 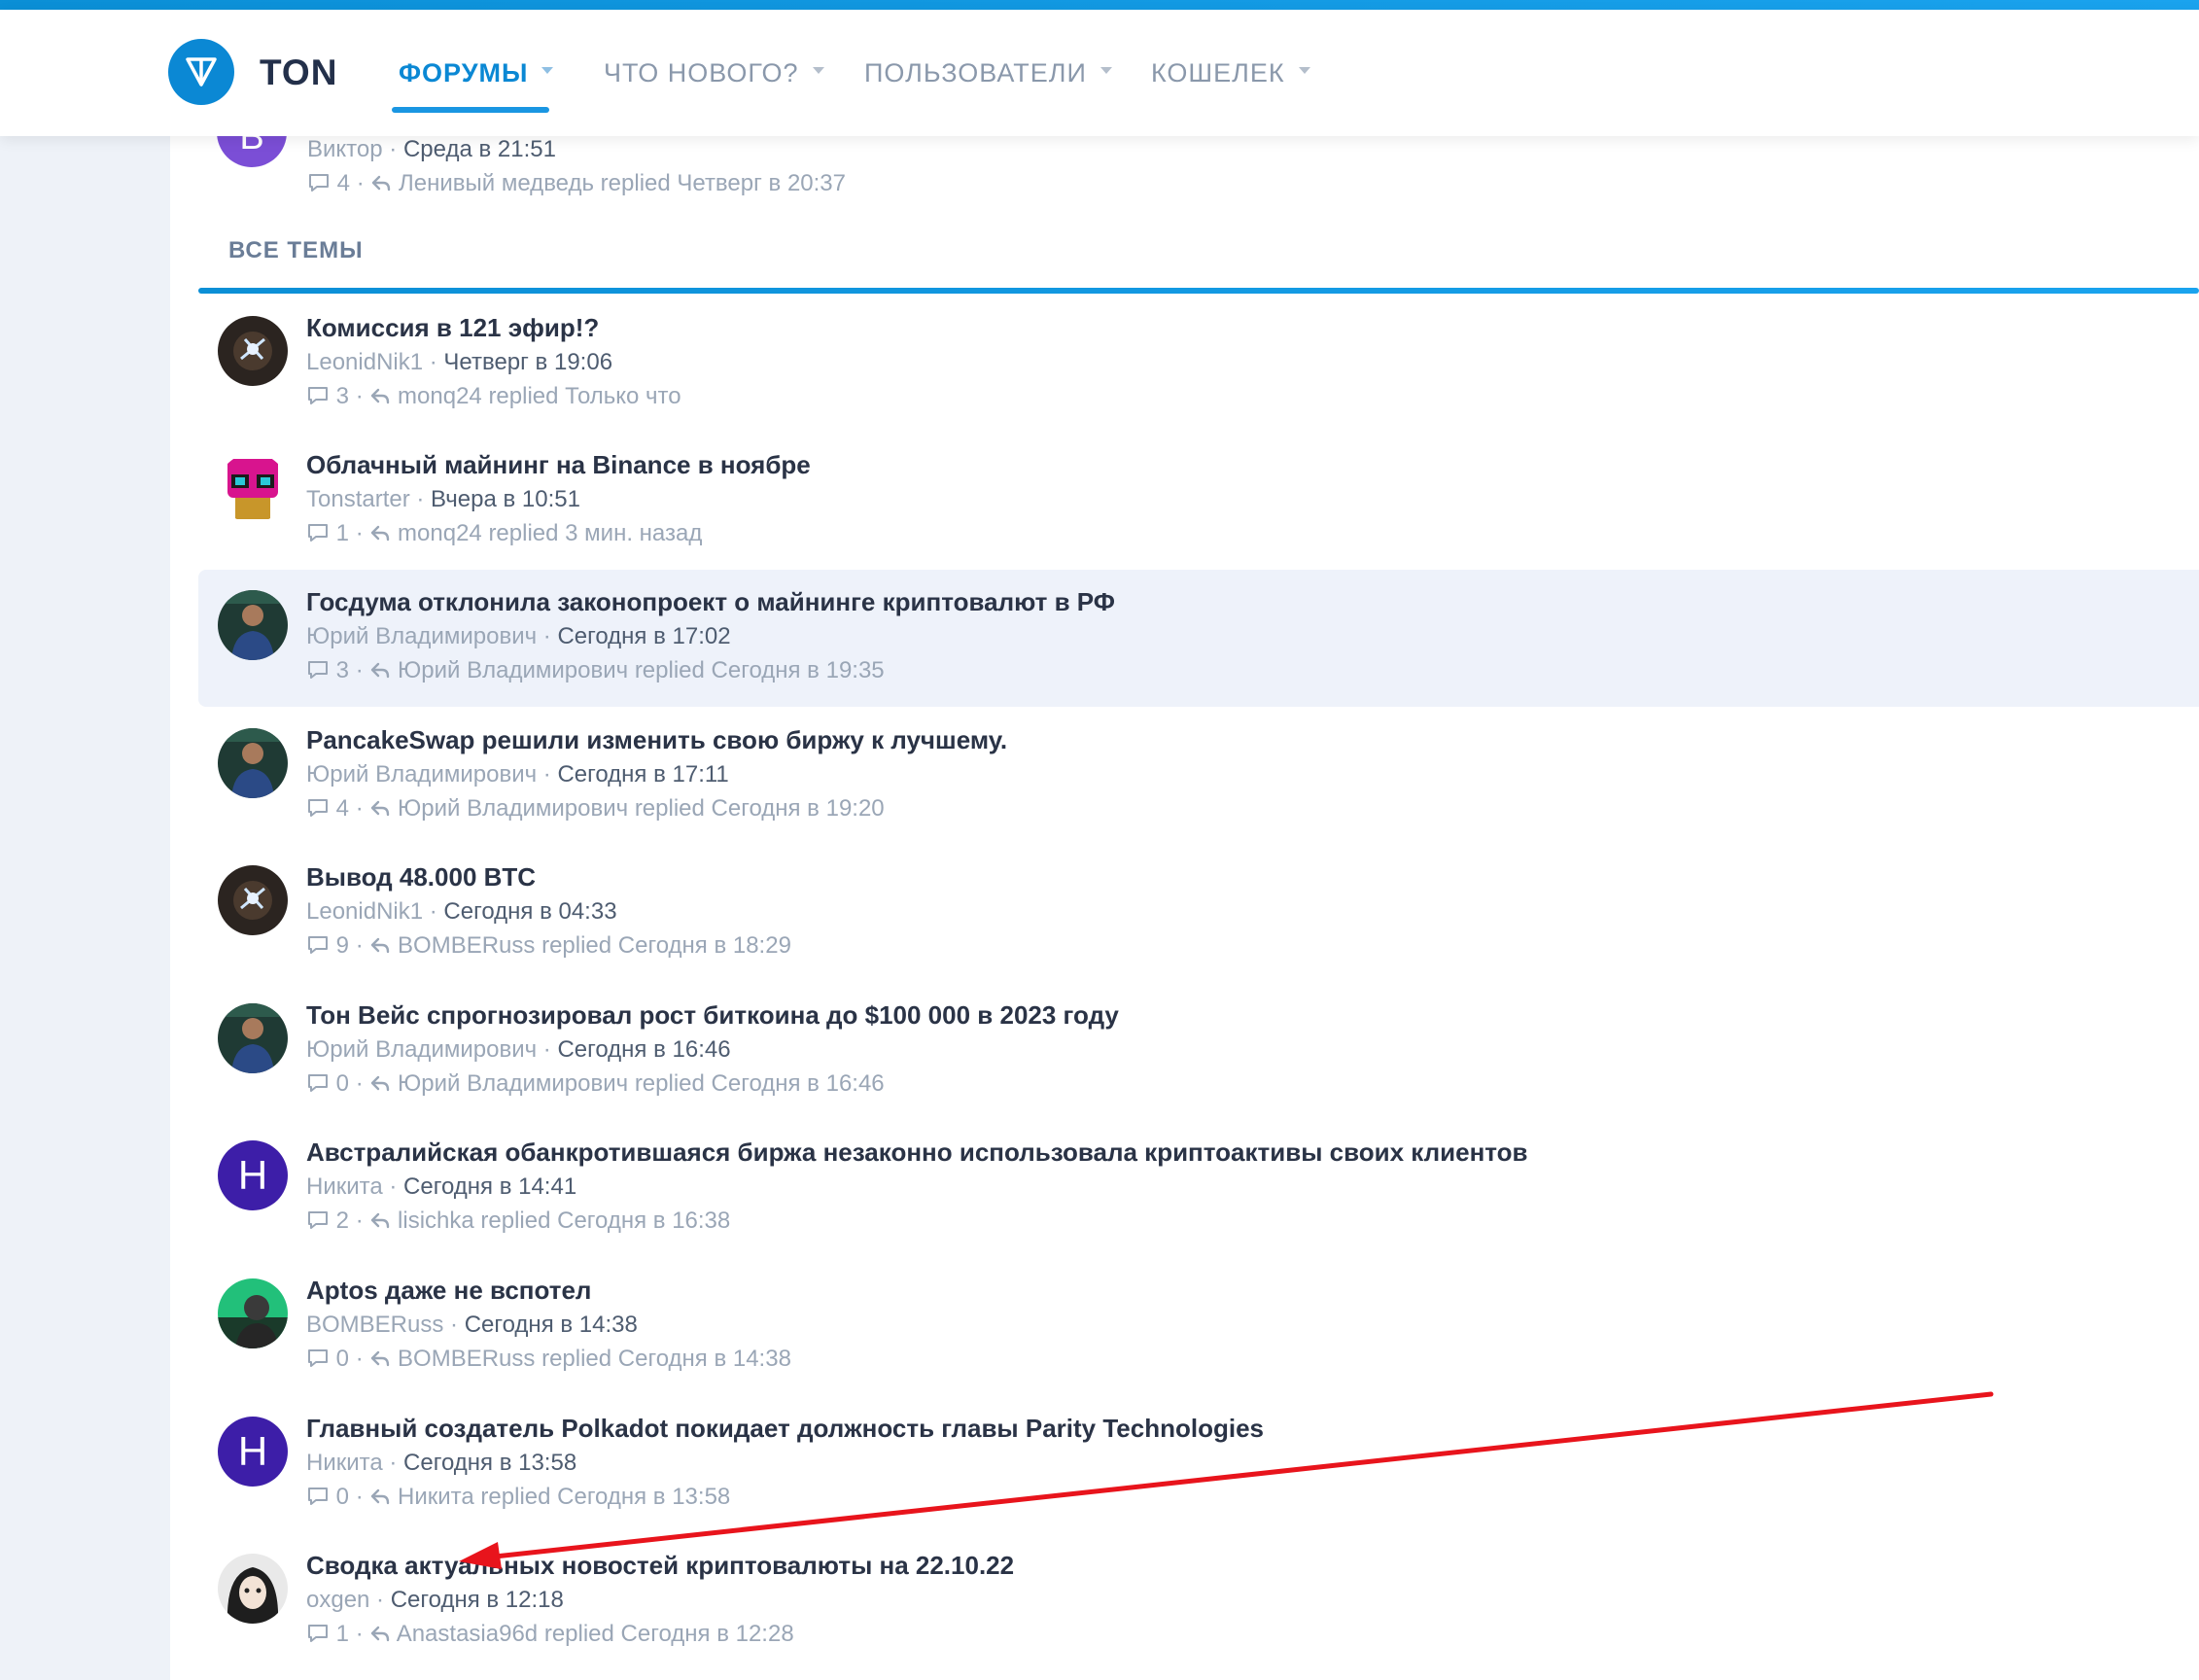 I want to click on thread-date: Вчера в 10:51, so click(x=506, y=499).